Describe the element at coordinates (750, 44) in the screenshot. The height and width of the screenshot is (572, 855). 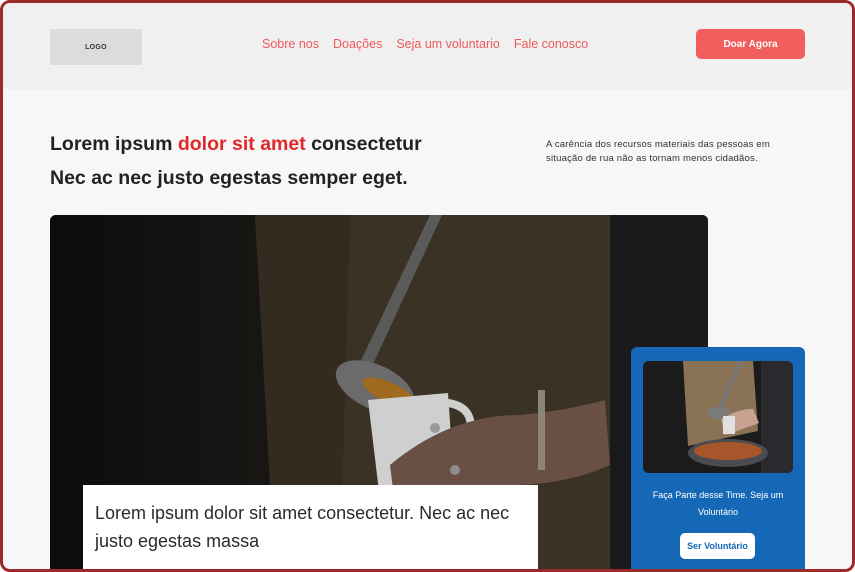
I see `donate-button: Doar Agora` at that location.